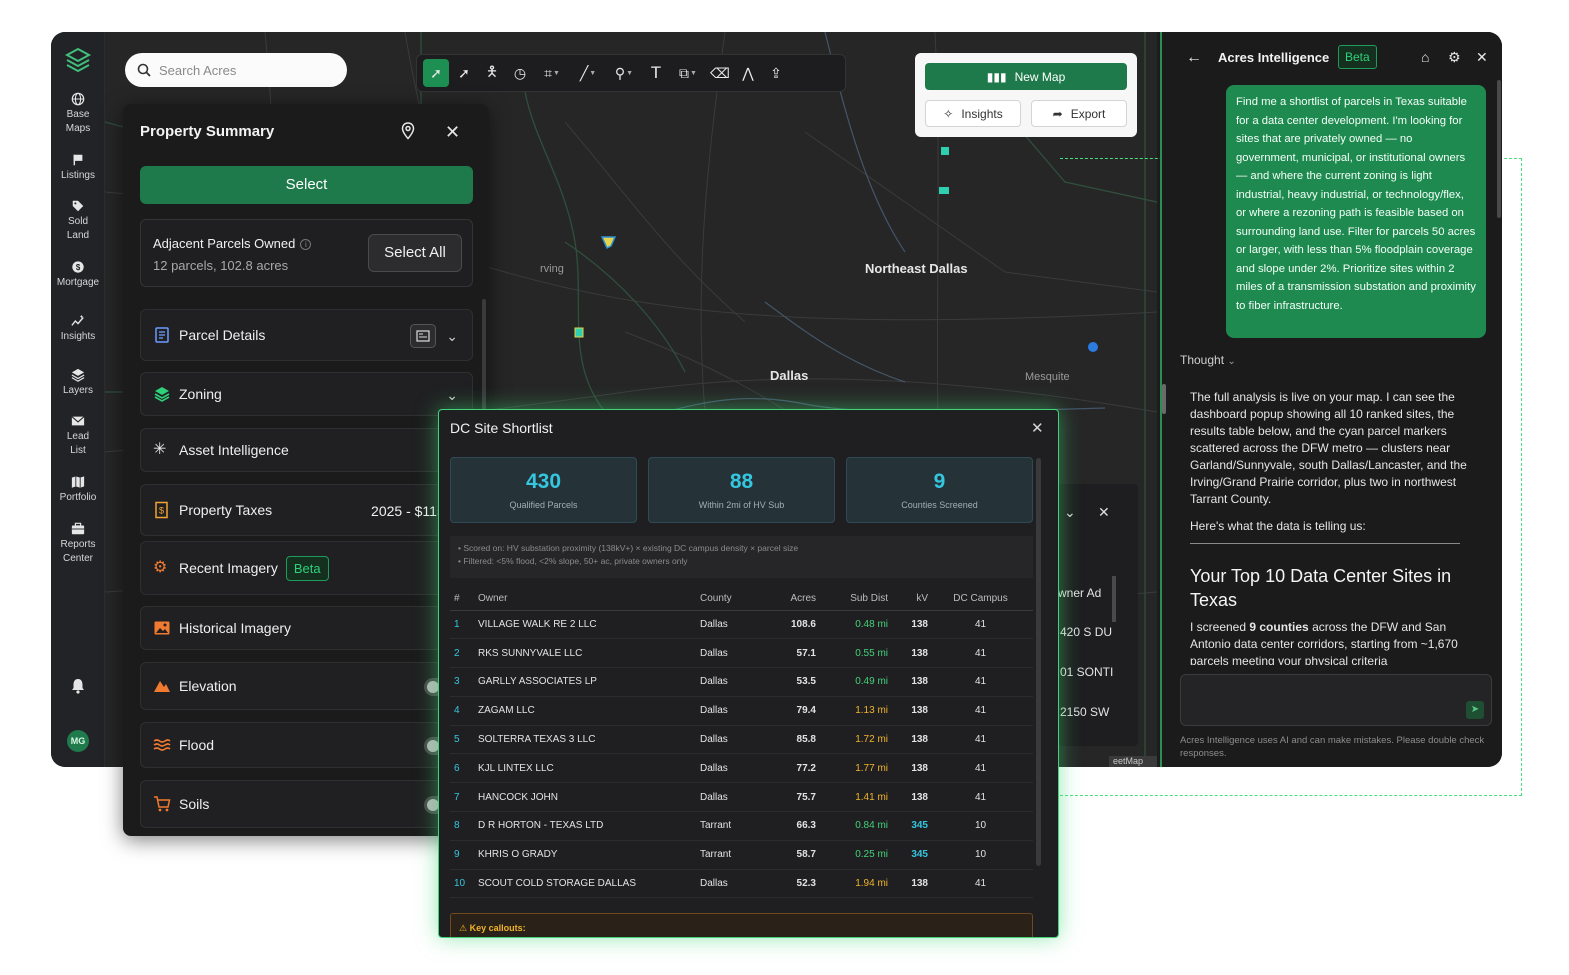 This screenshot has width=1569, height=975. Describe the element at coordinates (306, 686) in the screenshot. I see `section-elevation: Elevation` at that location.